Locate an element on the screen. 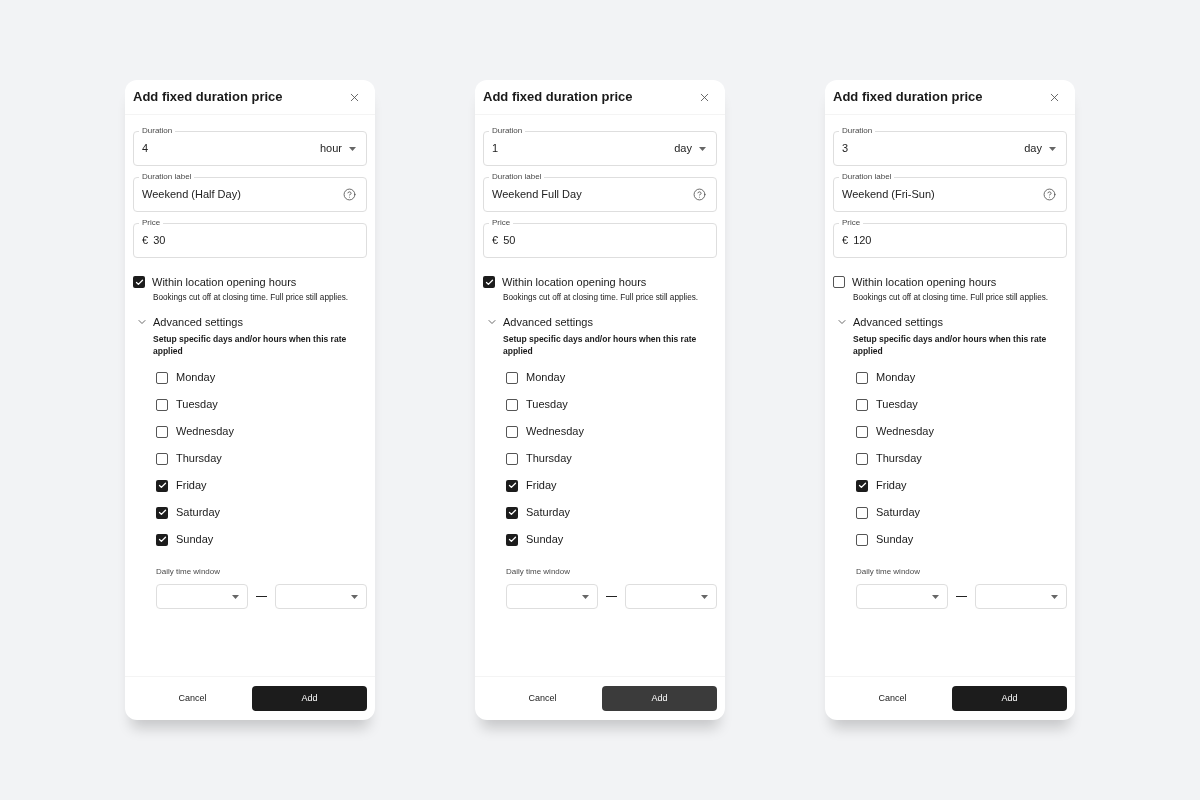  field-value: Weekend (Fri-Sun) is located at coordinates (889, 195).